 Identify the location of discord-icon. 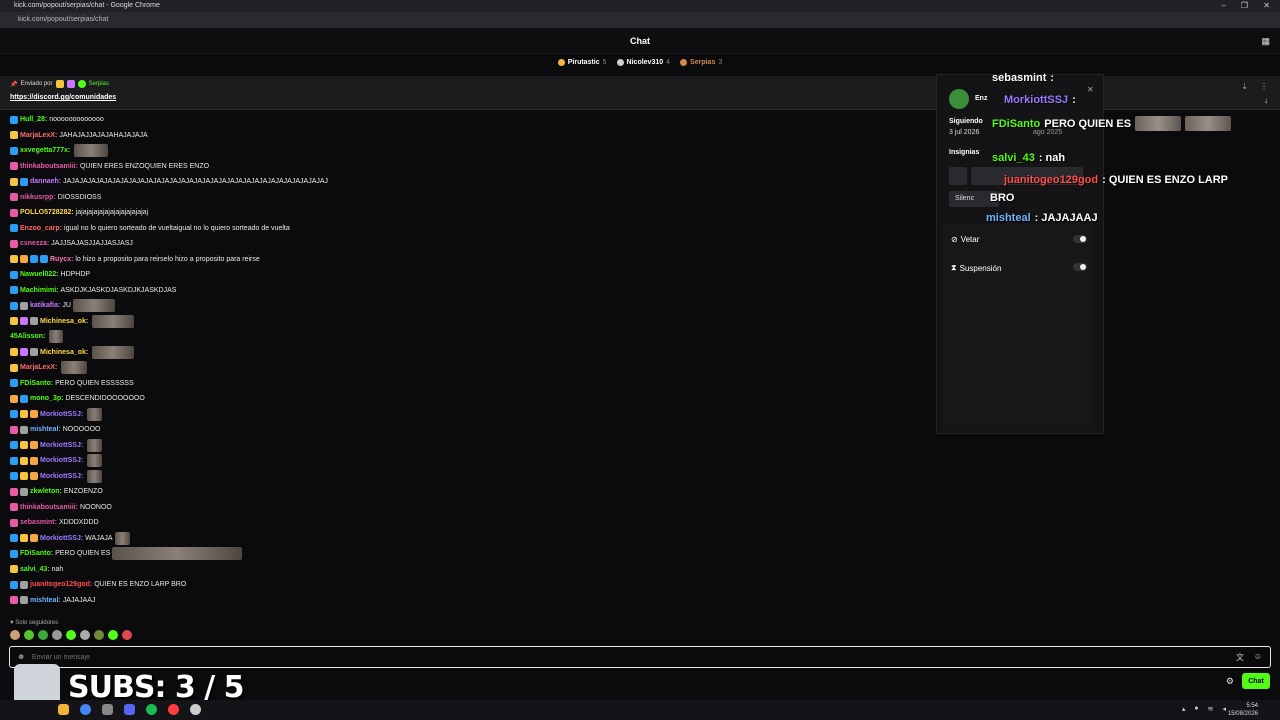
(129, 709).